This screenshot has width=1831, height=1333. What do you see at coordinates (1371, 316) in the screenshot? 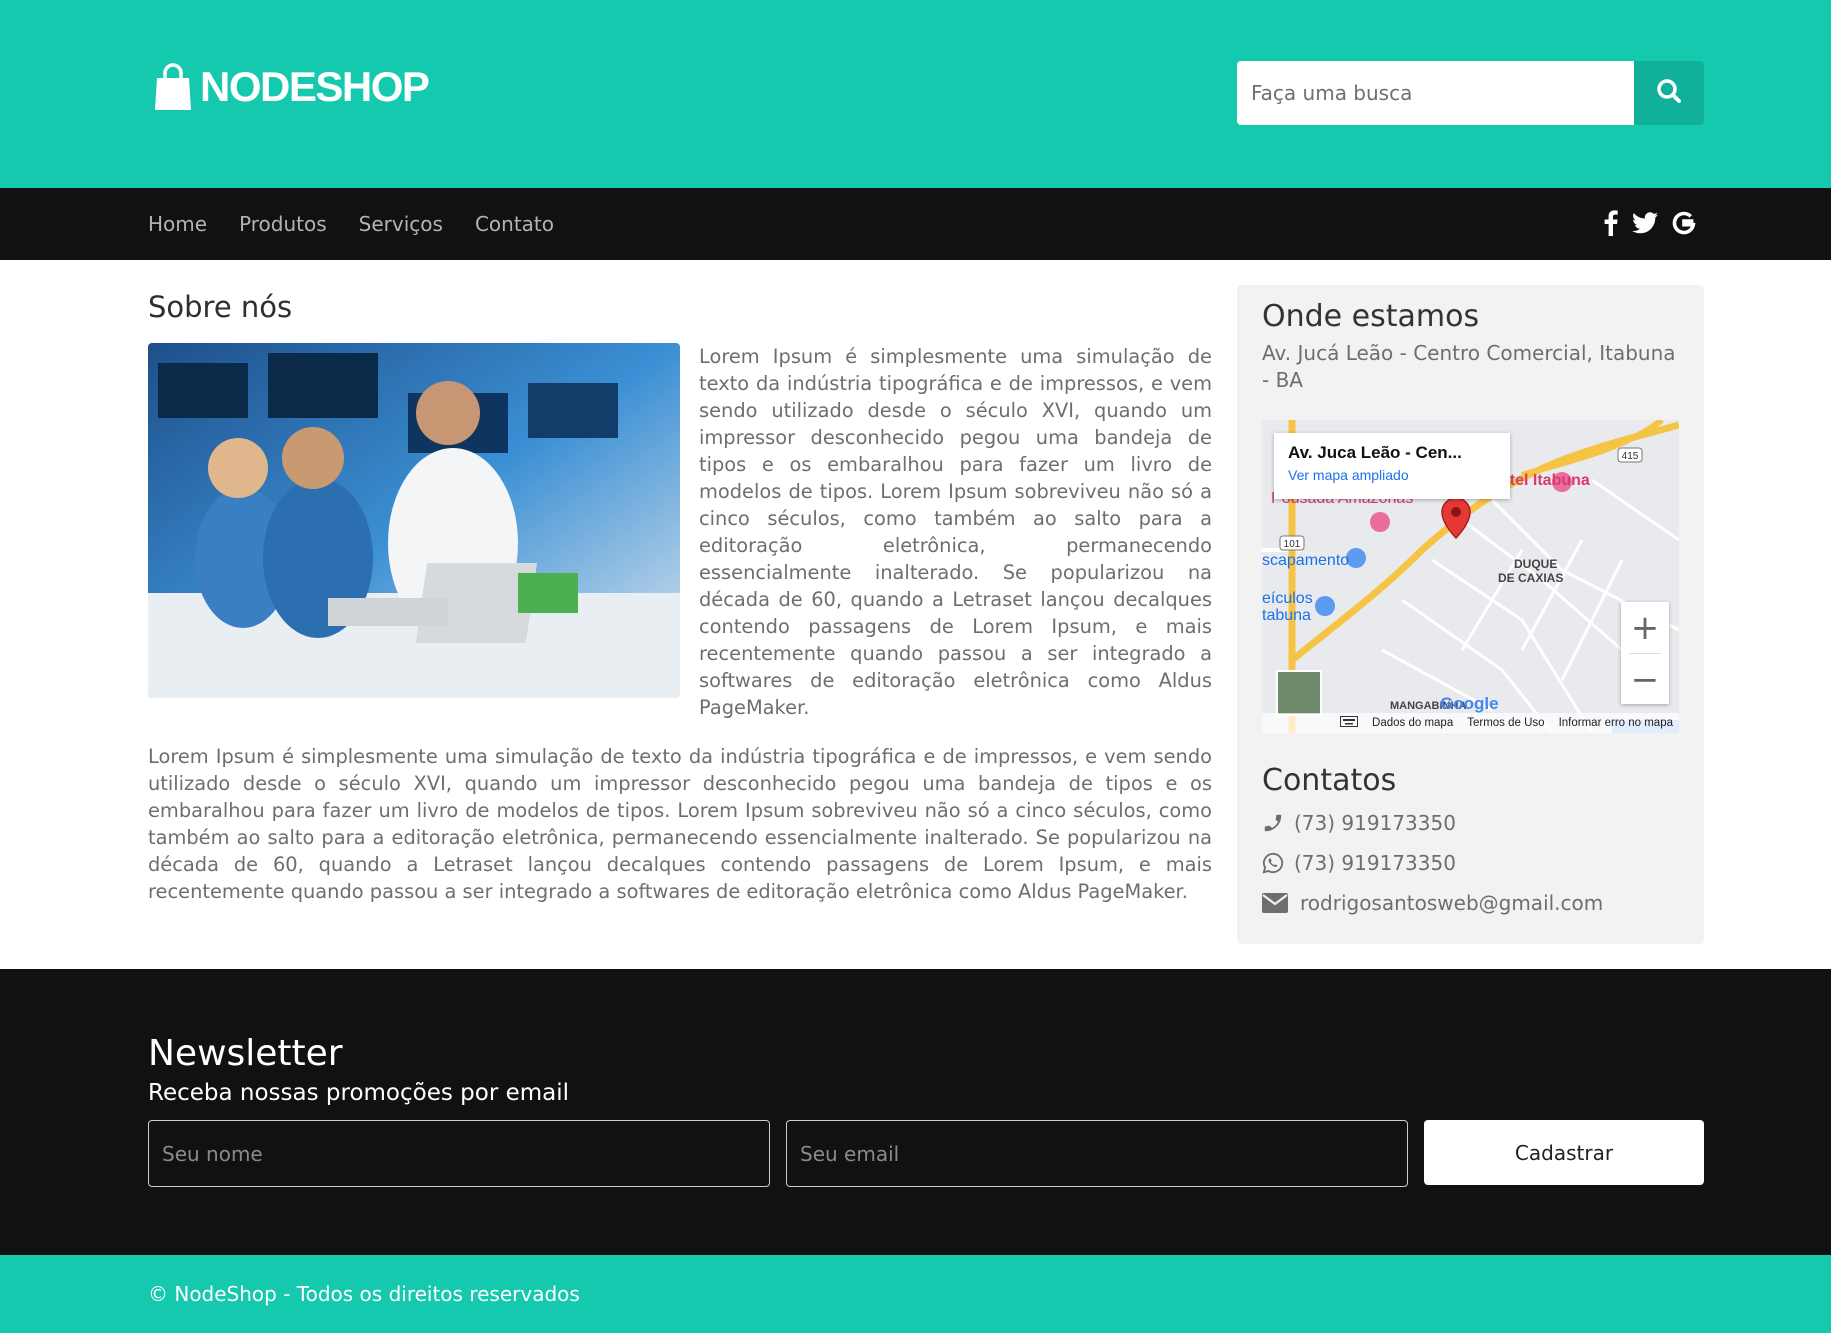
I see `location-title: Onde estamos` at bounding box center [1371, 316].